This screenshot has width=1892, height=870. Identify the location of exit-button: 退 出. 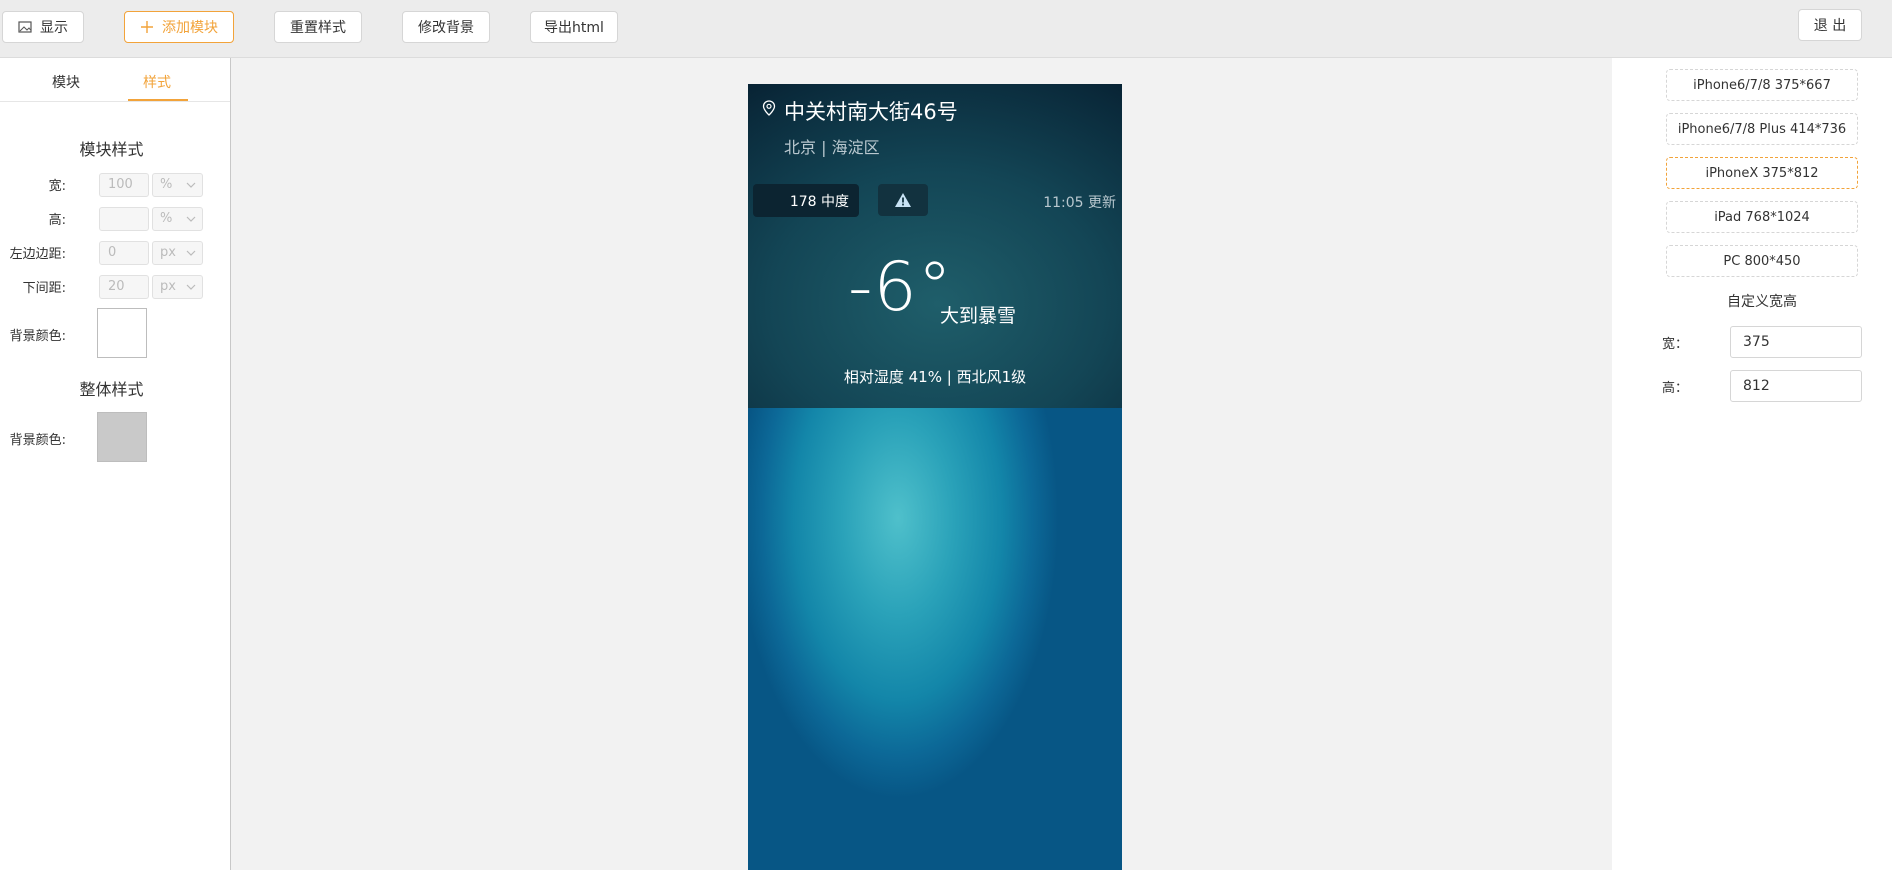
(1830, 25).